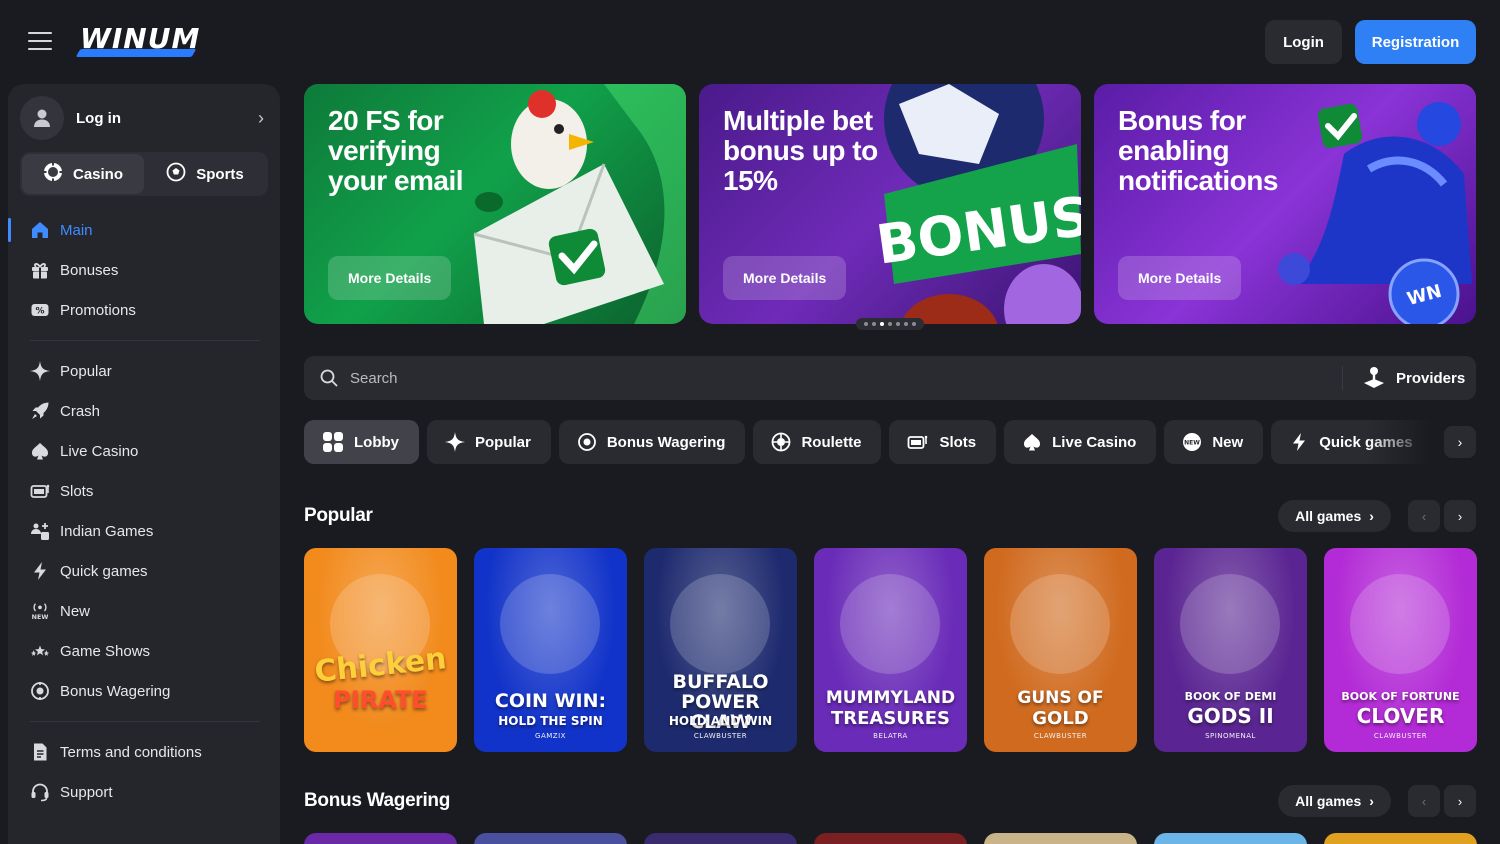 The width and height of the screenshot is (1500, 844). What do you see at coordinates (720, 721) in the screenshot?
I see `game-subtitle: HOLD AND WIN` at bounding box center [720, 721].